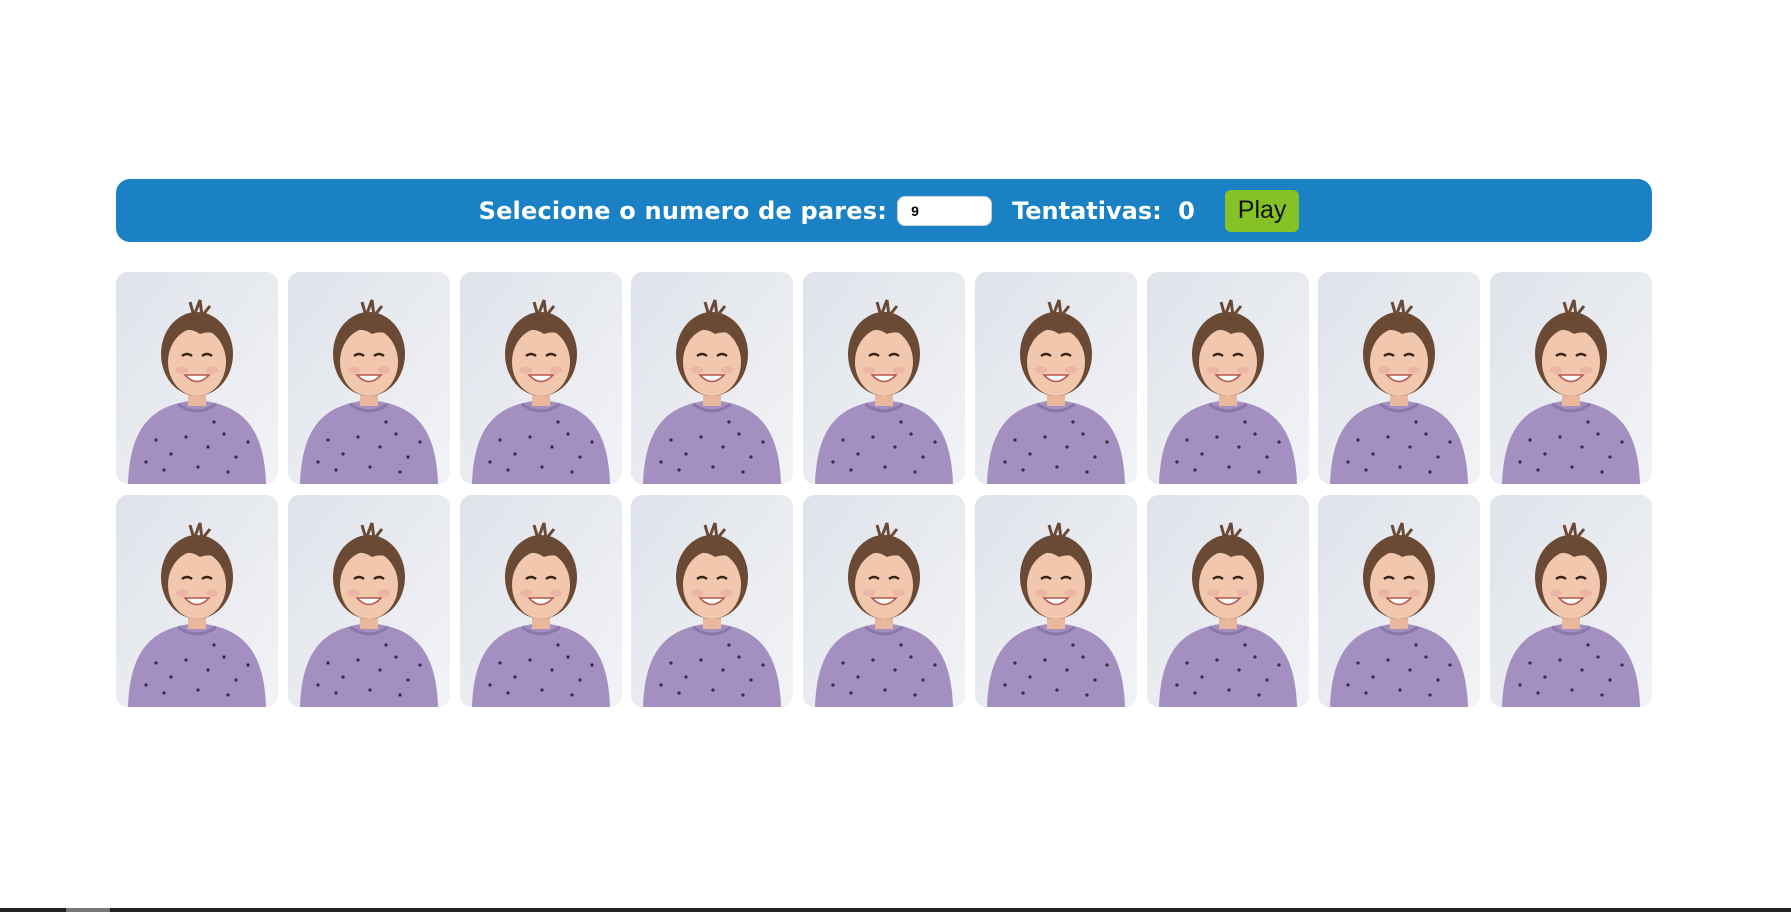 The width and height of the screenshot is (1791, 912). What do you see at coordinates (1262, 210) in the screenshot?
I see `play-button: Play` at bounding box center [1262, 210].